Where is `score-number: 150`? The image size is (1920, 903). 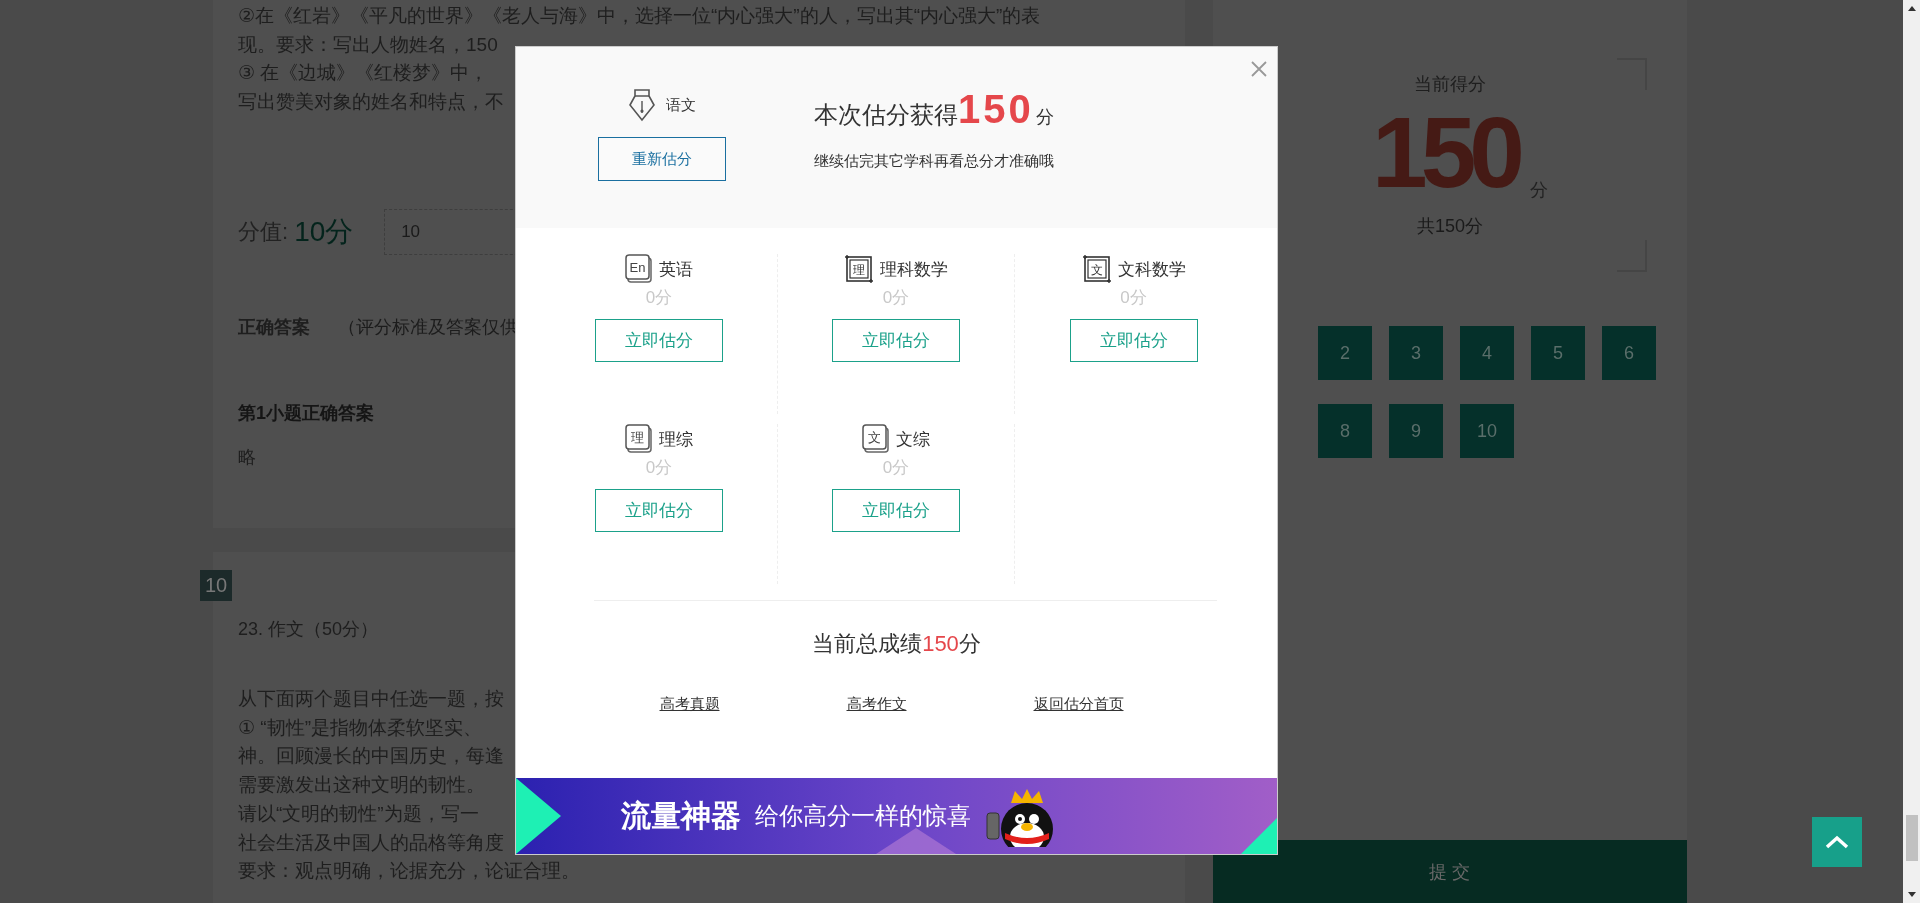 score-number: 150 is located at coordinates (1446, 152).